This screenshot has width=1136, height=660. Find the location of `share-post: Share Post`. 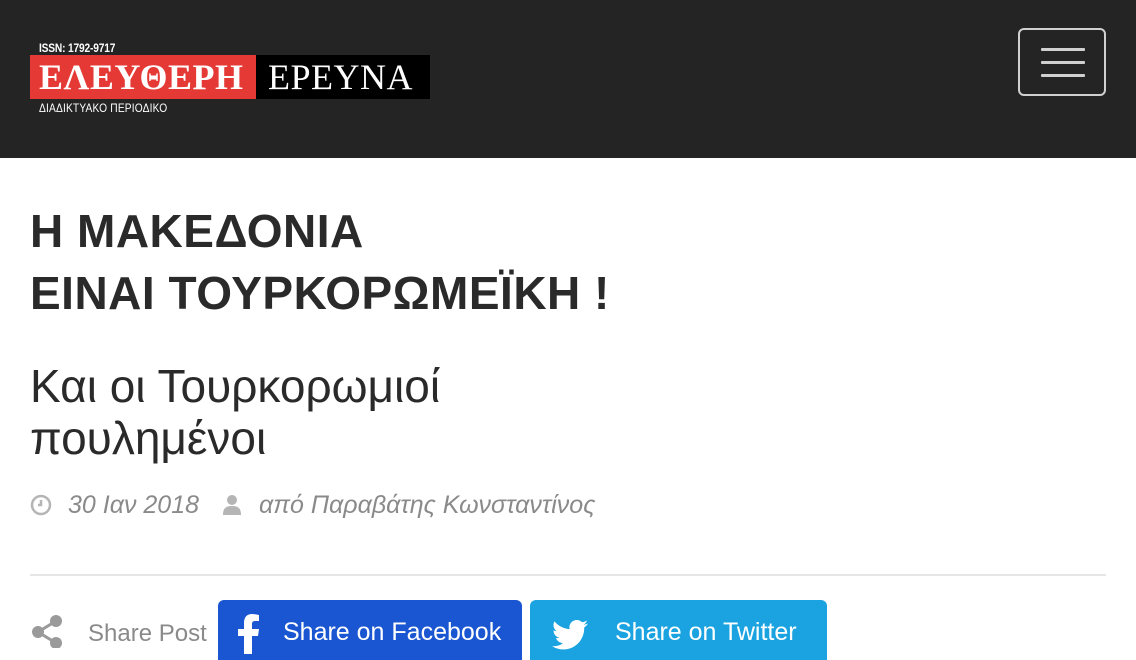

share-post: Share Post is located at coordinates (118, 633).